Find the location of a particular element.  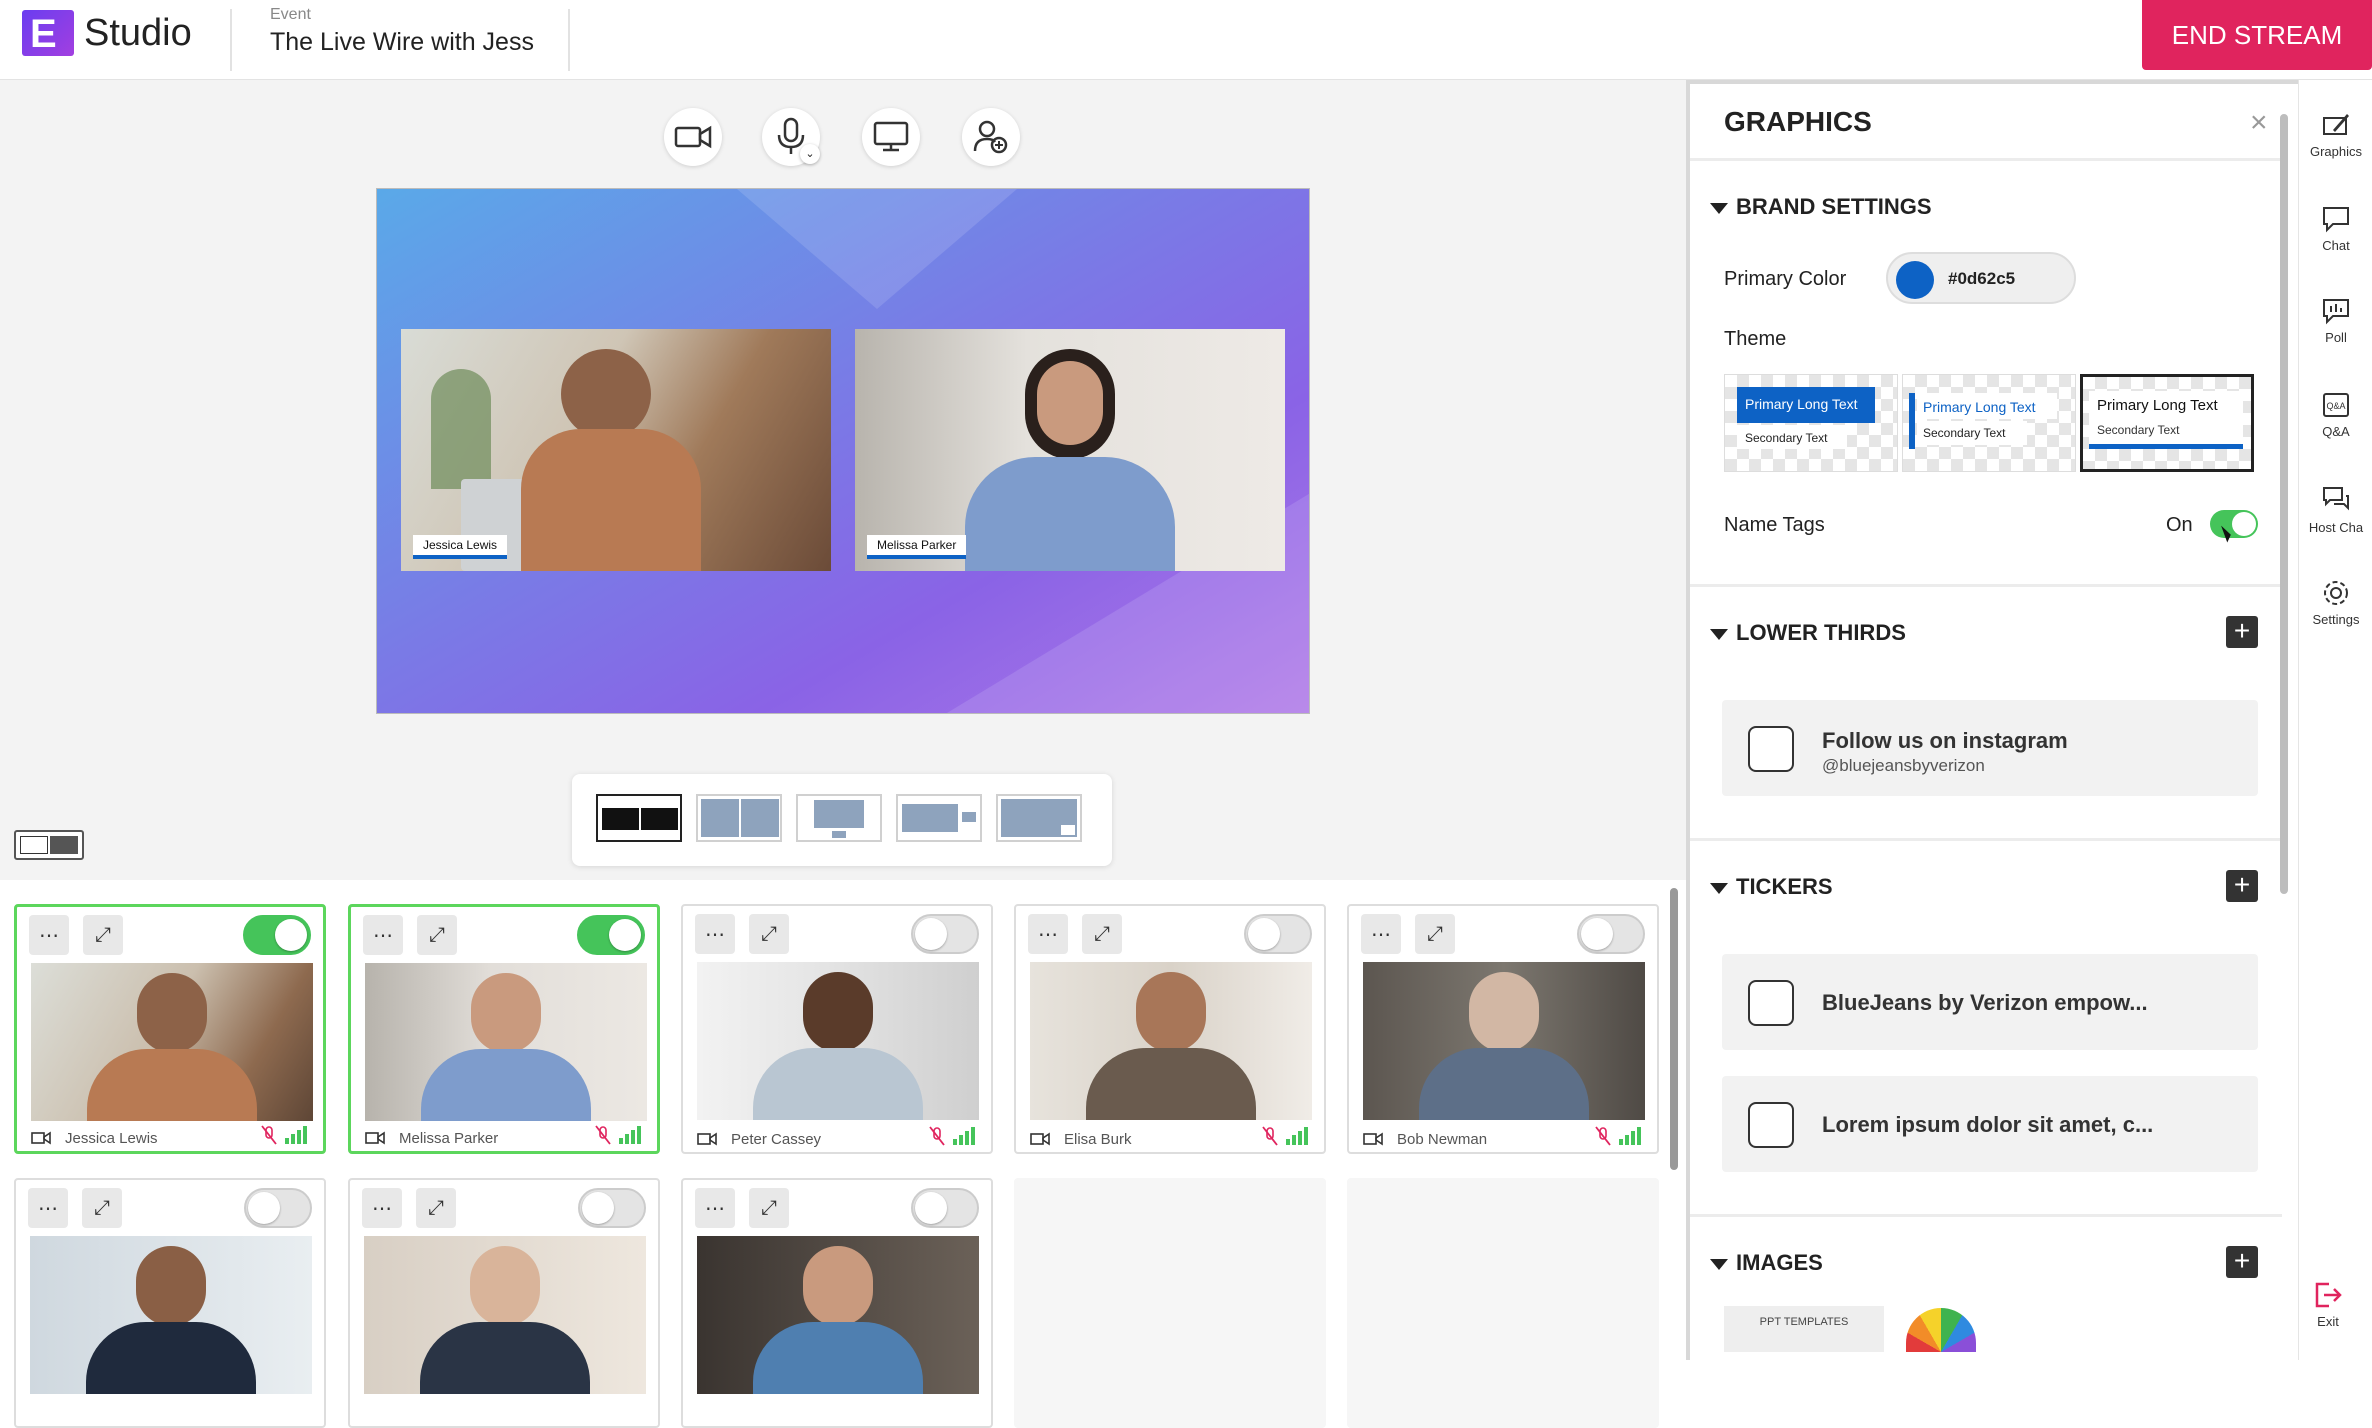

lower-thirds-heading: LOWER THIRDS is located at coordinates (1808, 633).